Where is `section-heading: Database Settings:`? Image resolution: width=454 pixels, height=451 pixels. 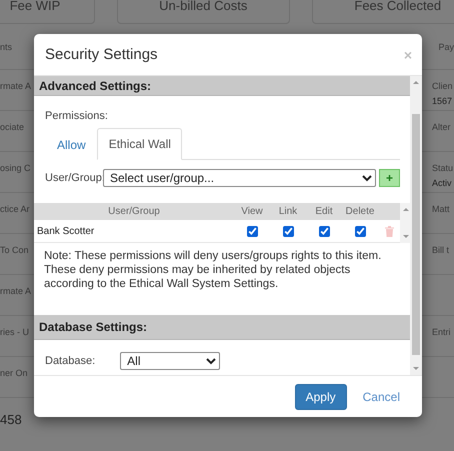
section-heading: Database Settings: is located at coordinates (222, 327).